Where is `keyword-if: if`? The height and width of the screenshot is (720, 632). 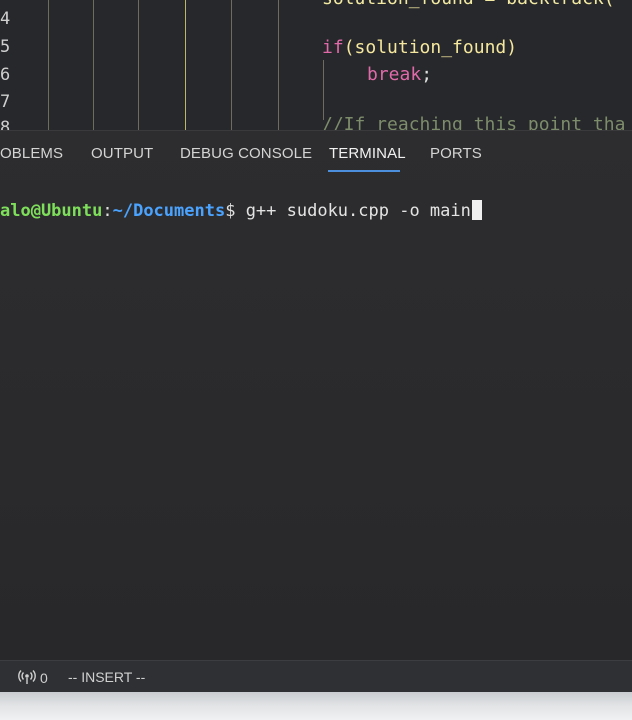 keyword-if: if is located at coordinates (333, 47).